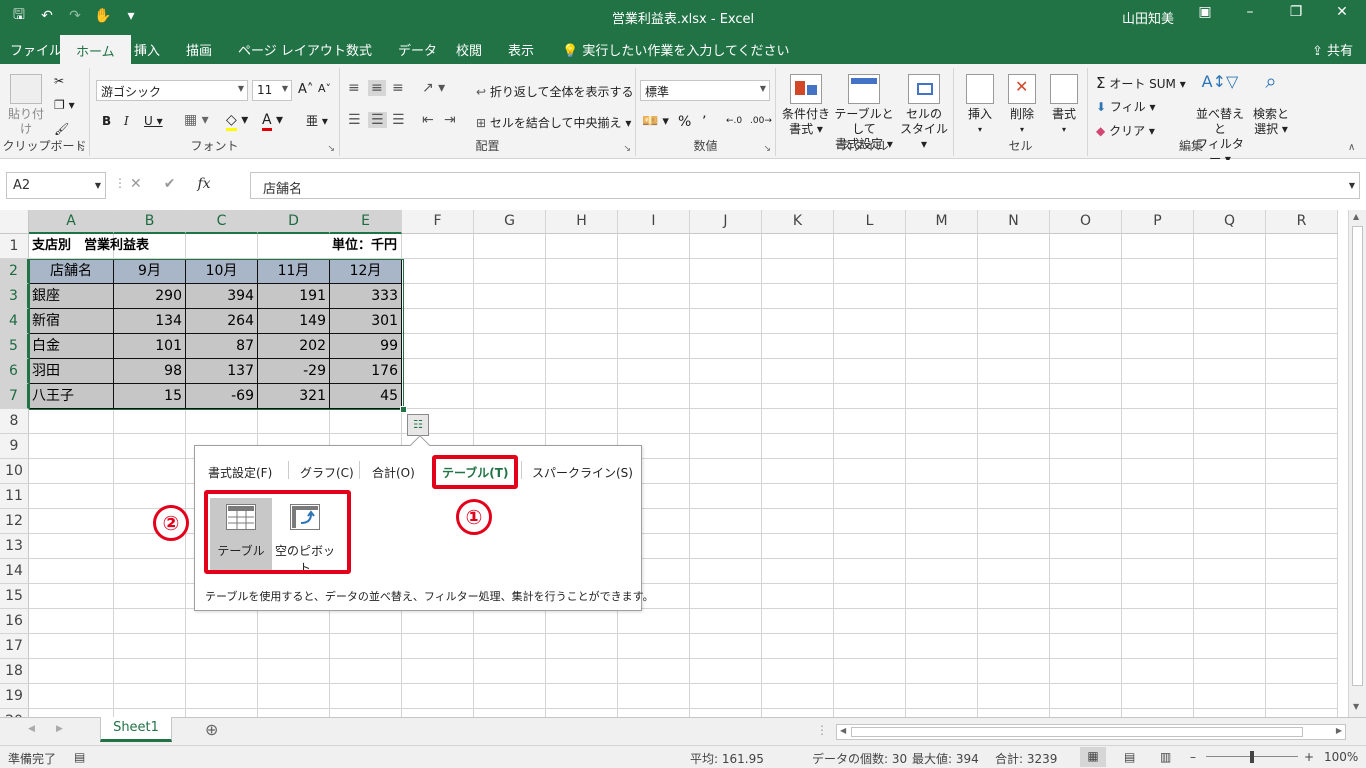 This screenshot has height=768, width=1366. Describe the element at coordinates (14, 421) in the screenshot. I see `row-header: 8` at that location.